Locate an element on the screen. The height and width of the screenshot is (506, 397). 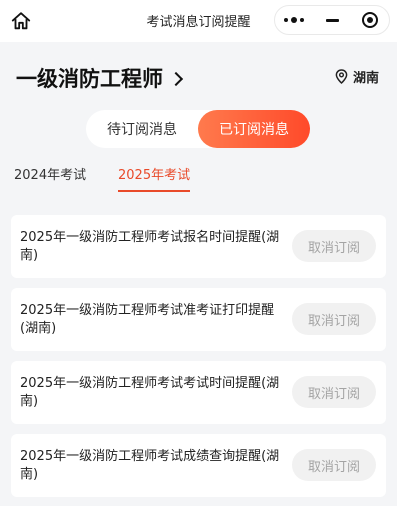
subscription-card: 2025年一级消防工程师考试报名时间提醒(湖南) 取消订阅 is located at coordinates (198, 246).